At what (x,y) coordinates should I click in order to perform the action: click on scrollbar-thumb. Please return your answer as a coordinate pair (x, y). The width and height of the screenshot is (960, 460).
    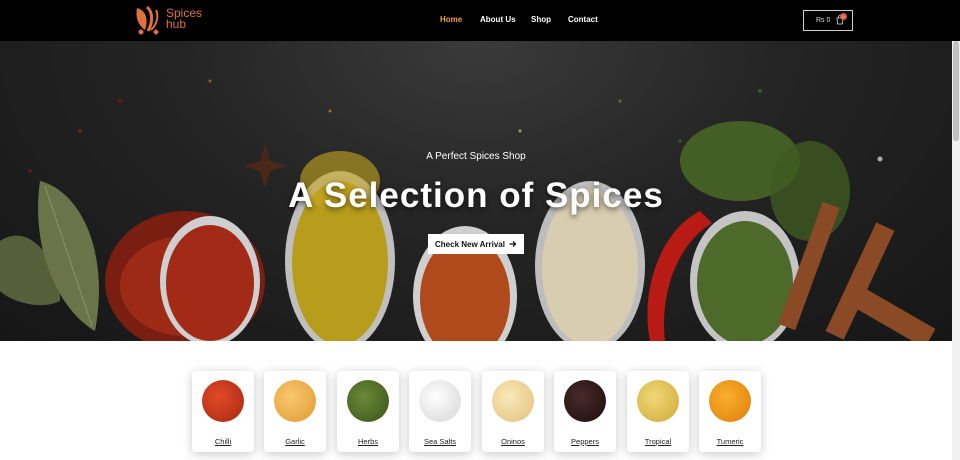
    Looking at the image, I should click on (956, 91).